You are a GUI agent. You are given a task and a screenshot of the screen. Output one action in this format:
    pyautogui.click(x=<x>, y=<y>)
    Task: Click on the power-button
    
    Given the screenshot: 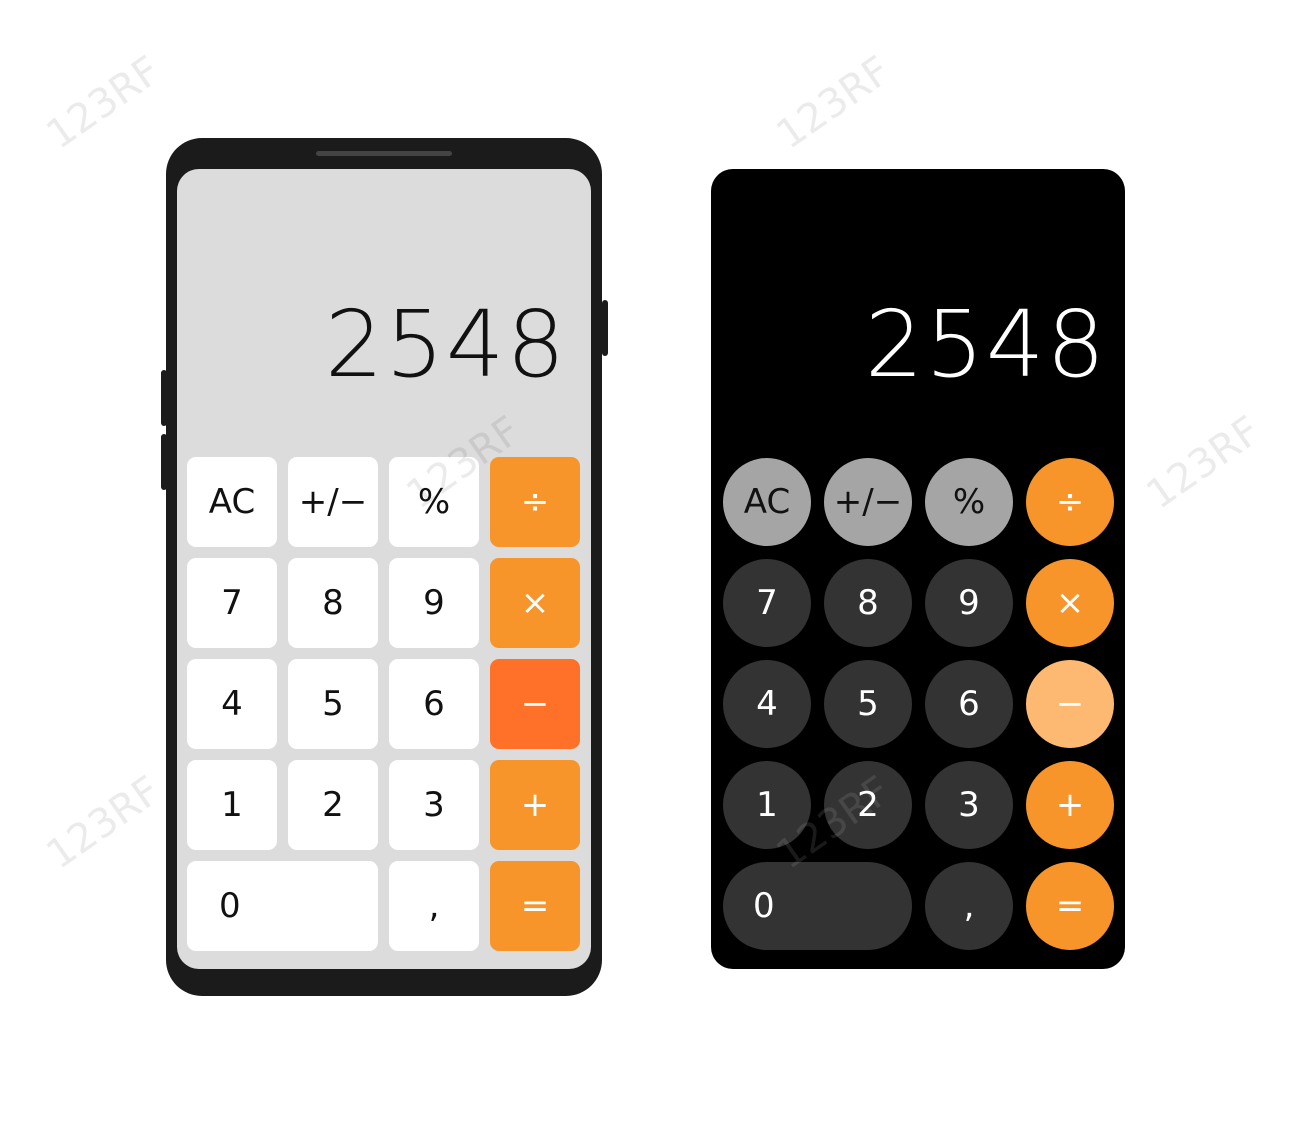 What is the action you would take?
    pyautogui.click(x=605, y=328)
    